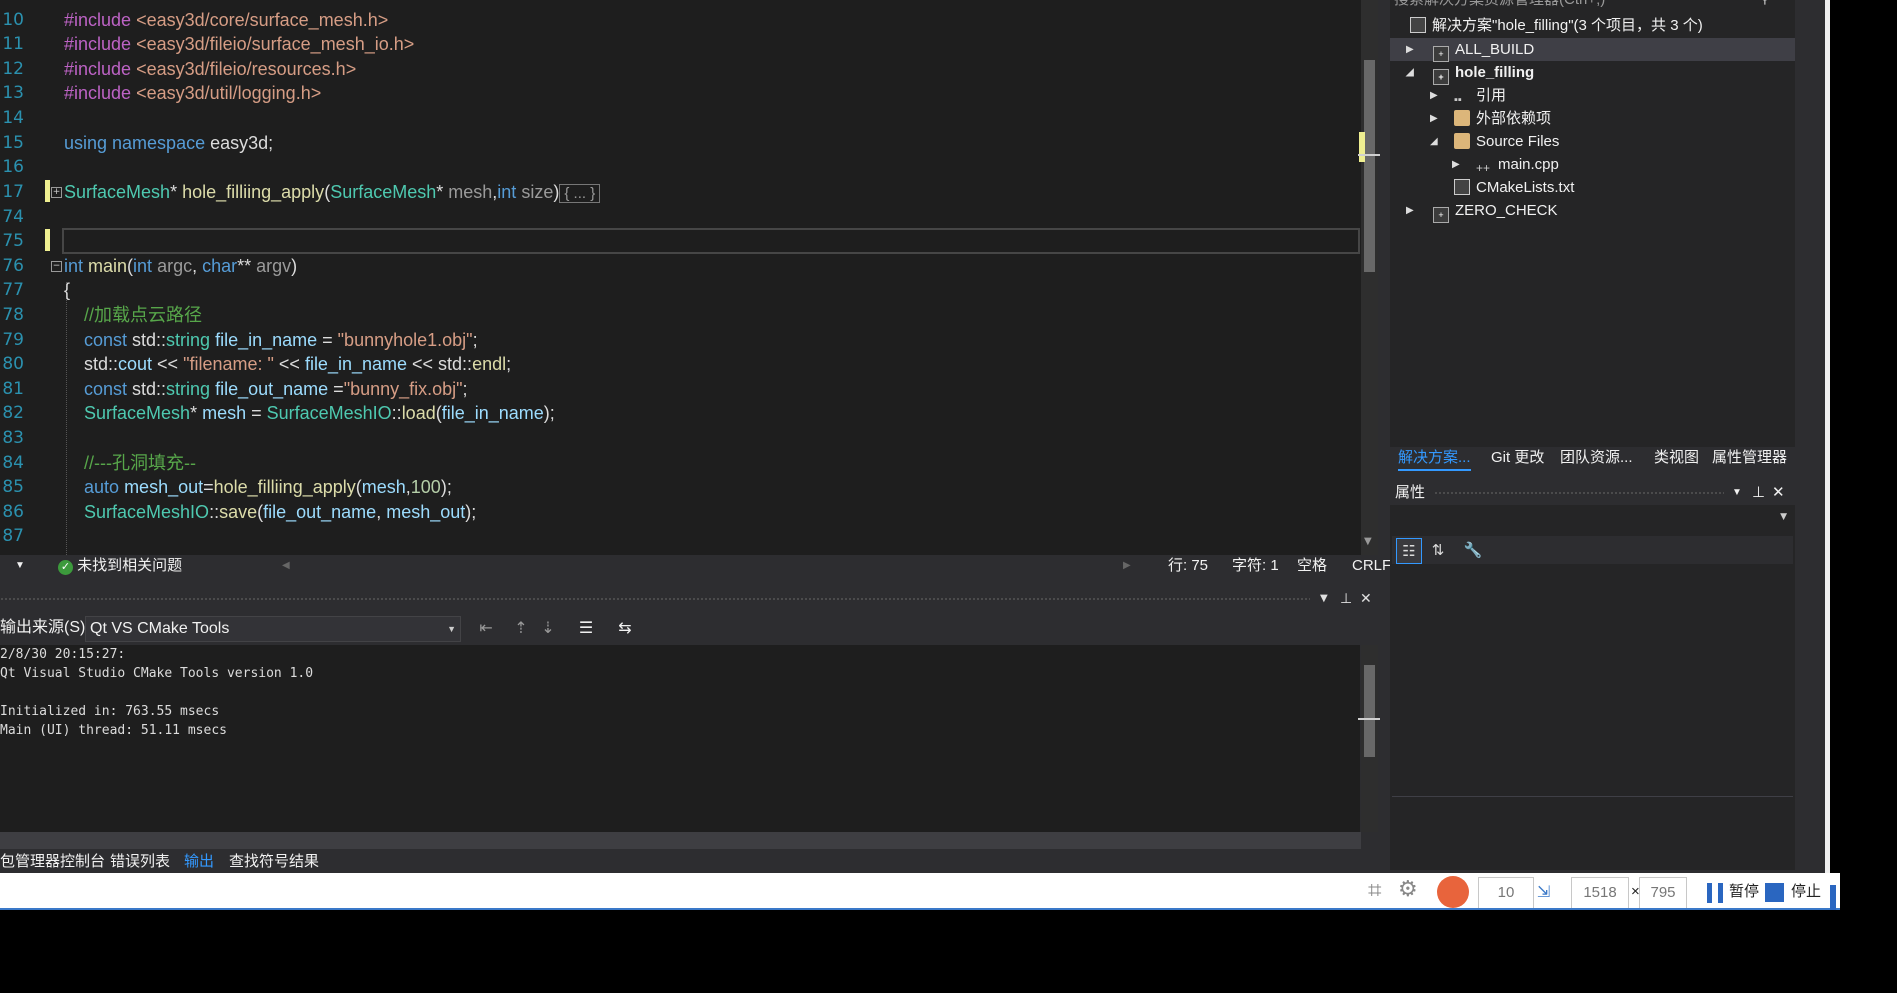 This screenshot has width=1897, height=993. I want to click on record-icon, so click(1453, 892).